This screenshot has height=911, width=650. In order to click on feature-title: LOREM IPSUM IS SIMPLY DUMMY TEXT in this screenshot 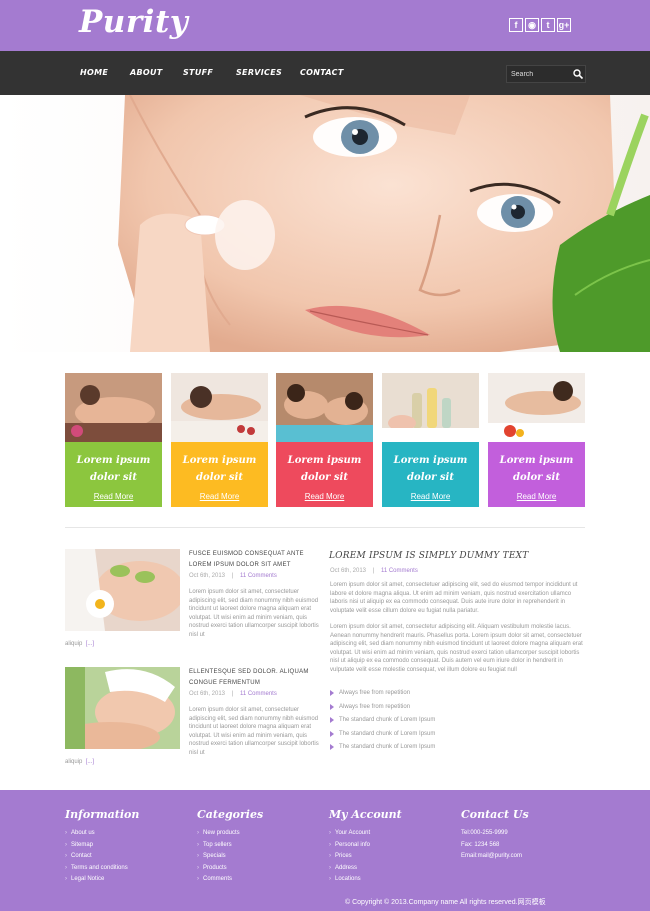, I will do `click(428, 556)`.